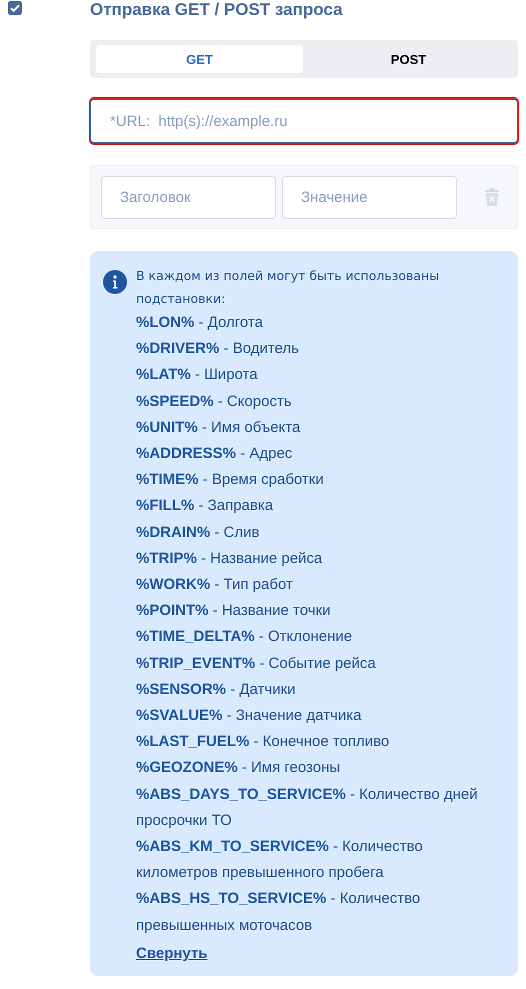  What do you see at coordinates (249, 716) in the screenshot?
I see `placeholder-description: %SVALUE% - Значение датчика` at bounding box center [249, 716].